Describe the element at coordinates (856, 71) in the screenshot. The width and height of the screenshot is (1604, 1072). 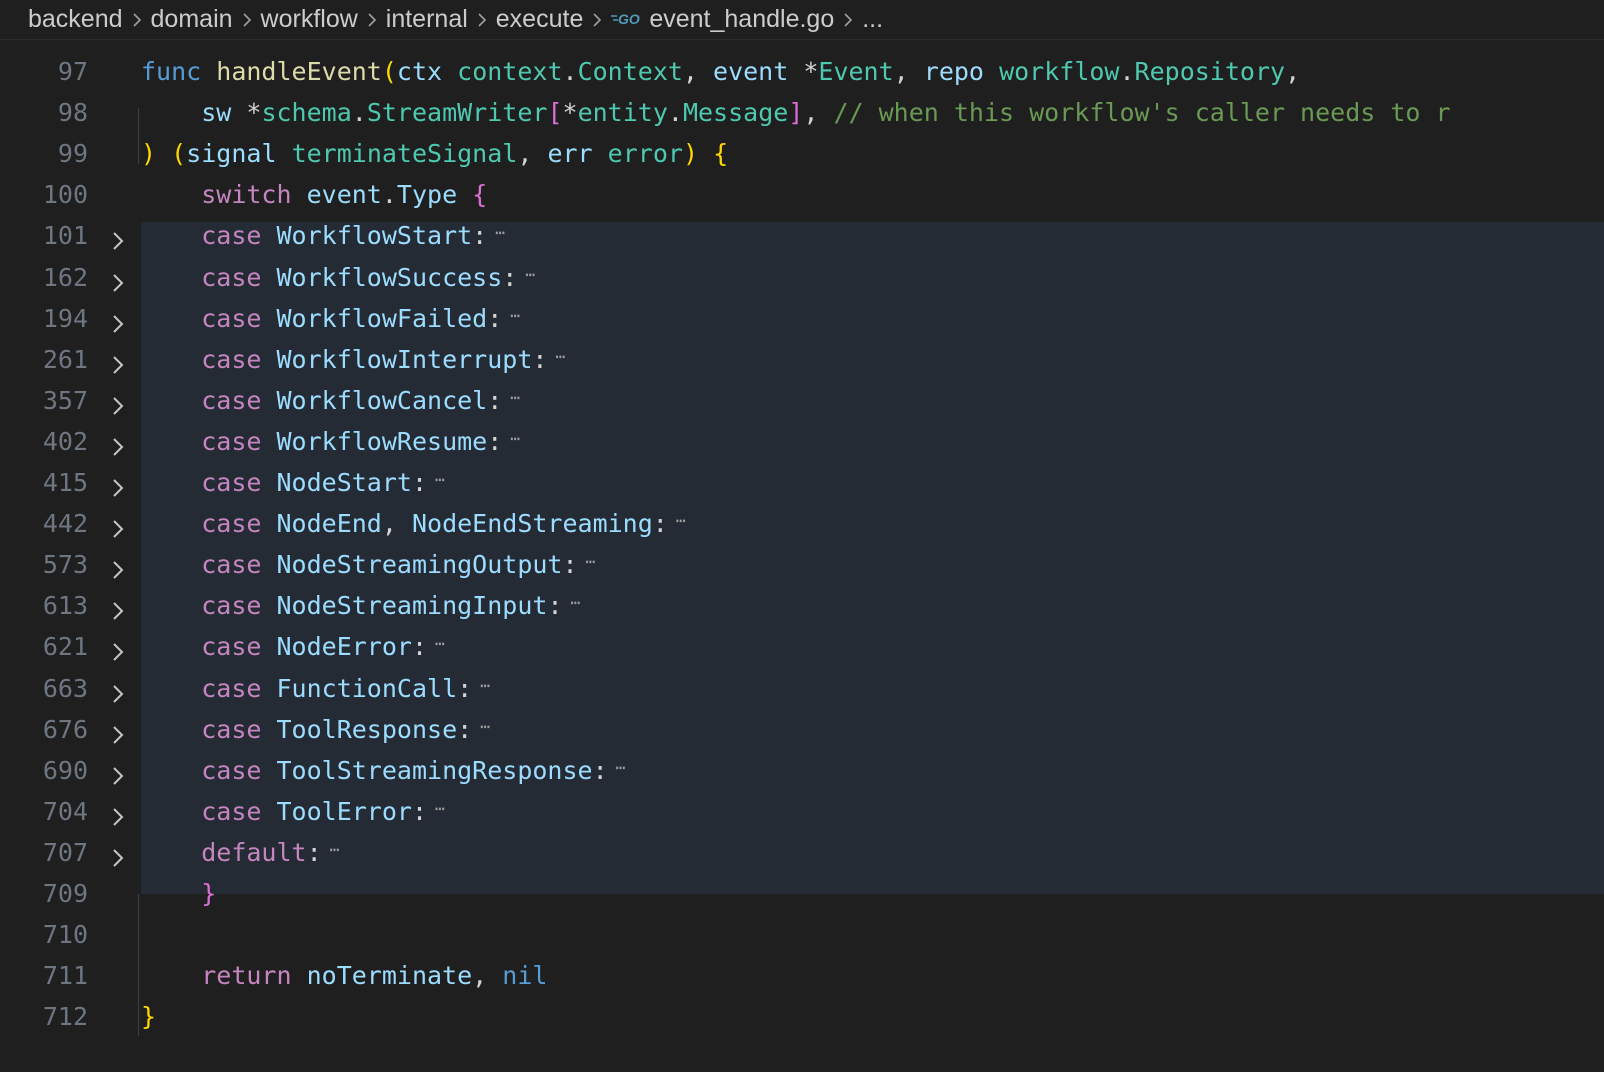
I see `code-token: Event` at that location.